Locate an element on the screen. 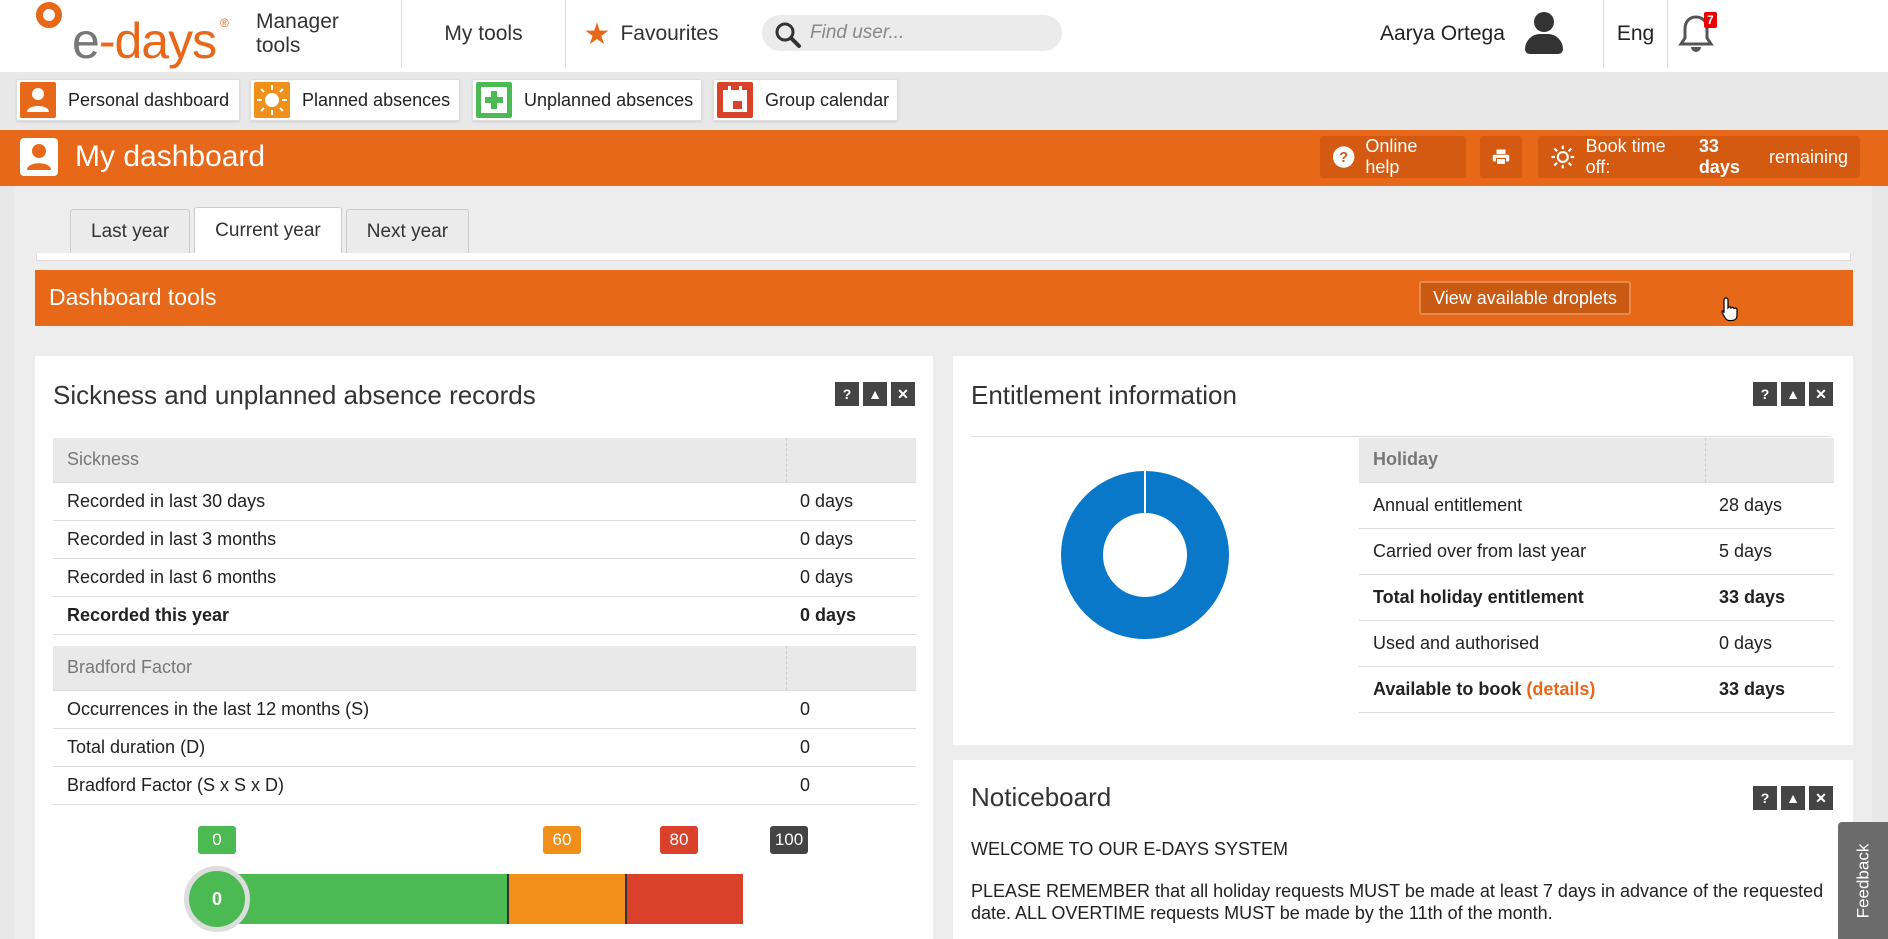  nav-favourites-label: Favourites is located at coordinates (669, 33).